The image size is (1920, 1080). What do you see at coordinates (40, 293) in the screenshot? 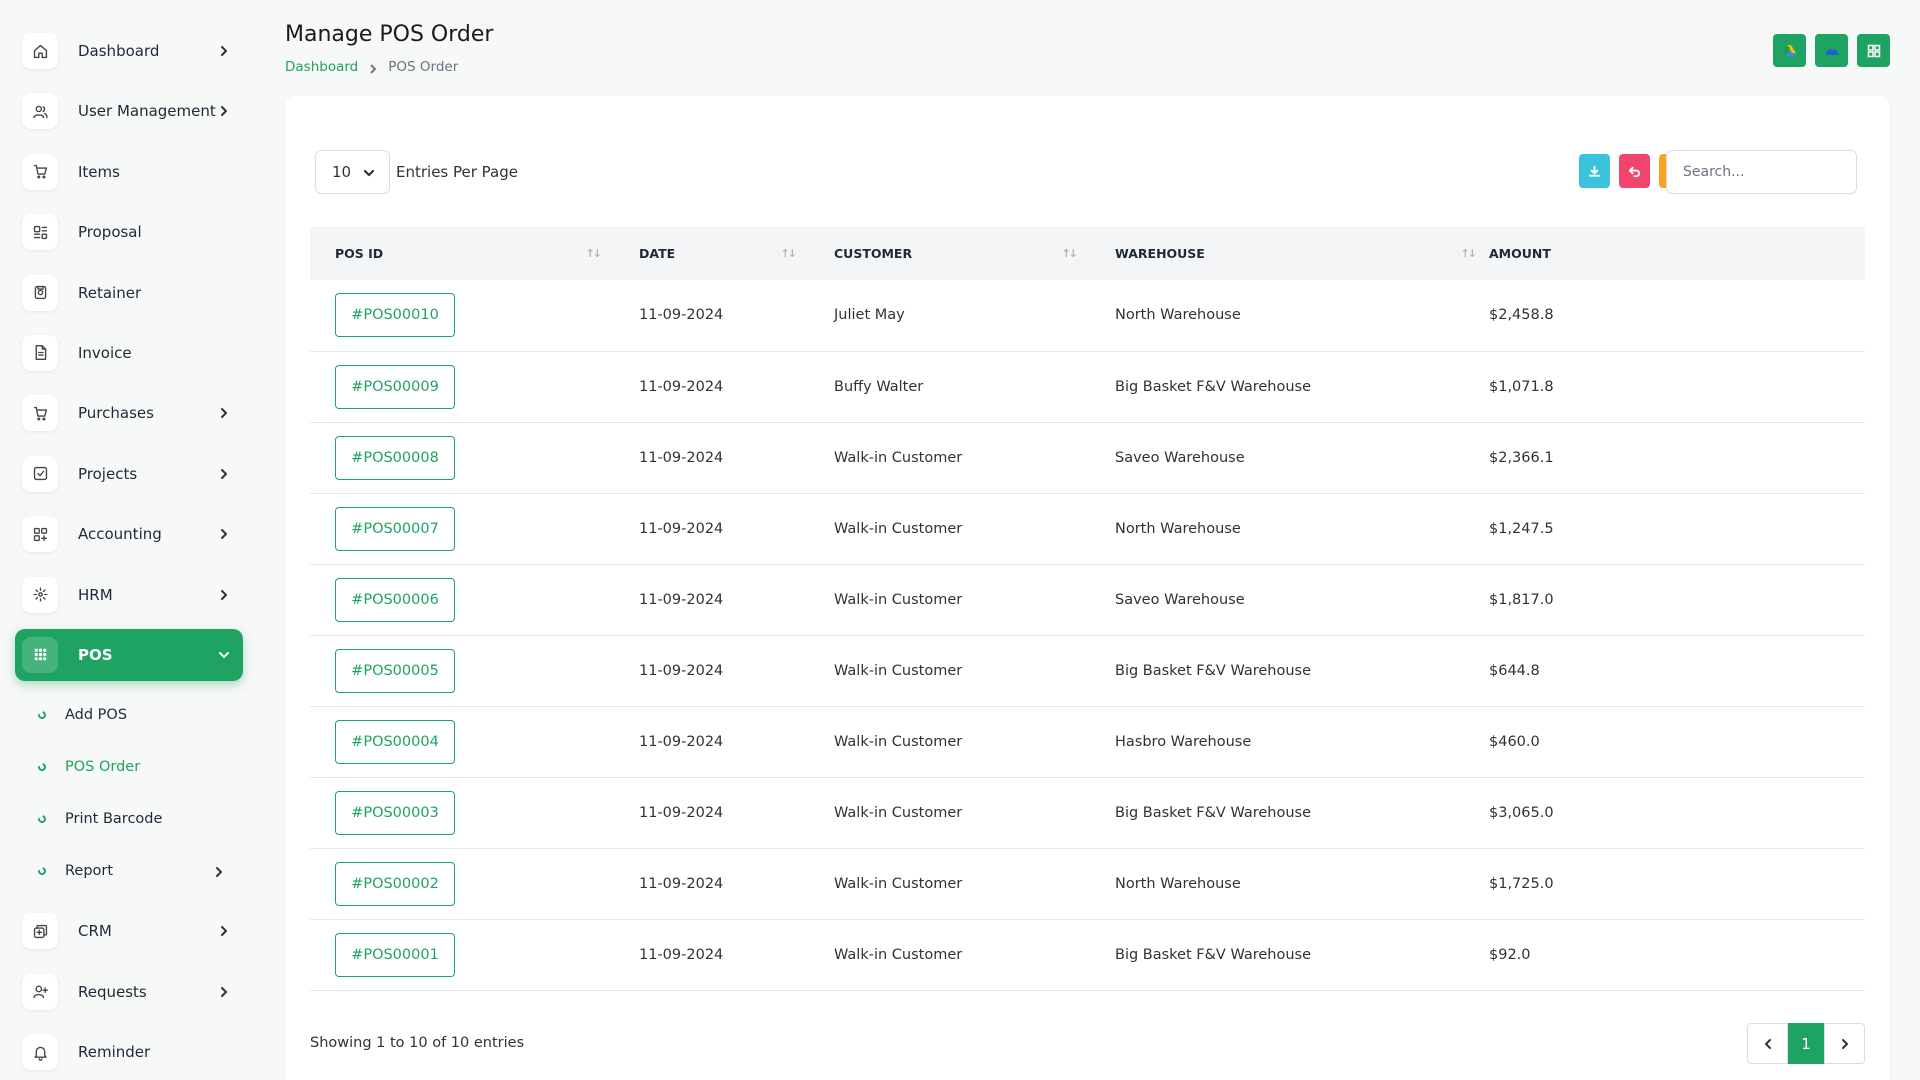
I see `retainer-icon` at bounding box center [40, 293].